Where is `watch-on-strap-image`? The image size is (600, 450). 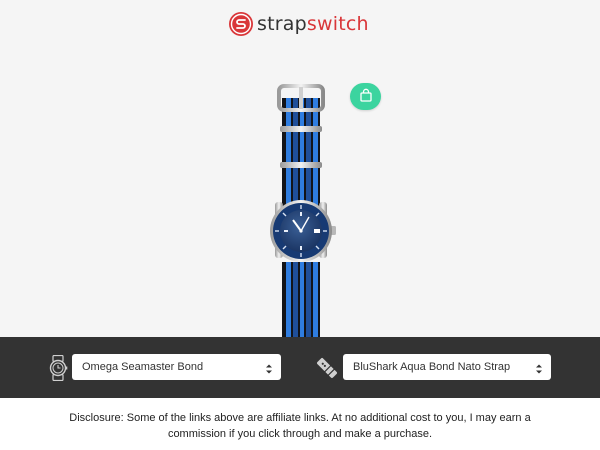
watch-on-strap-image is located at coordinates (302, 210).